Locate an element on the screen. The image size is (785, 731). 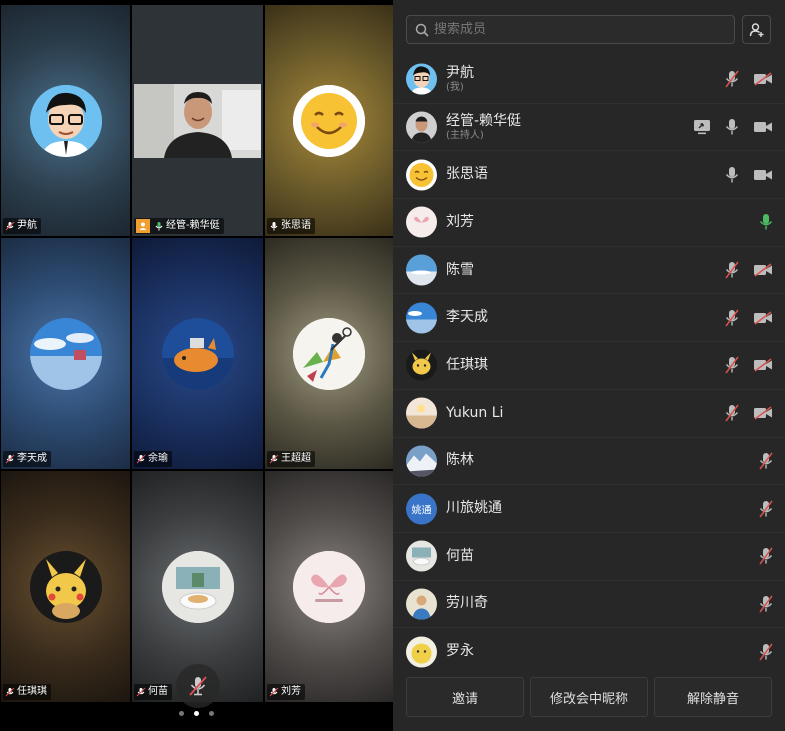
member-row: 尹航 (我) is located at coordinates (589, 80).